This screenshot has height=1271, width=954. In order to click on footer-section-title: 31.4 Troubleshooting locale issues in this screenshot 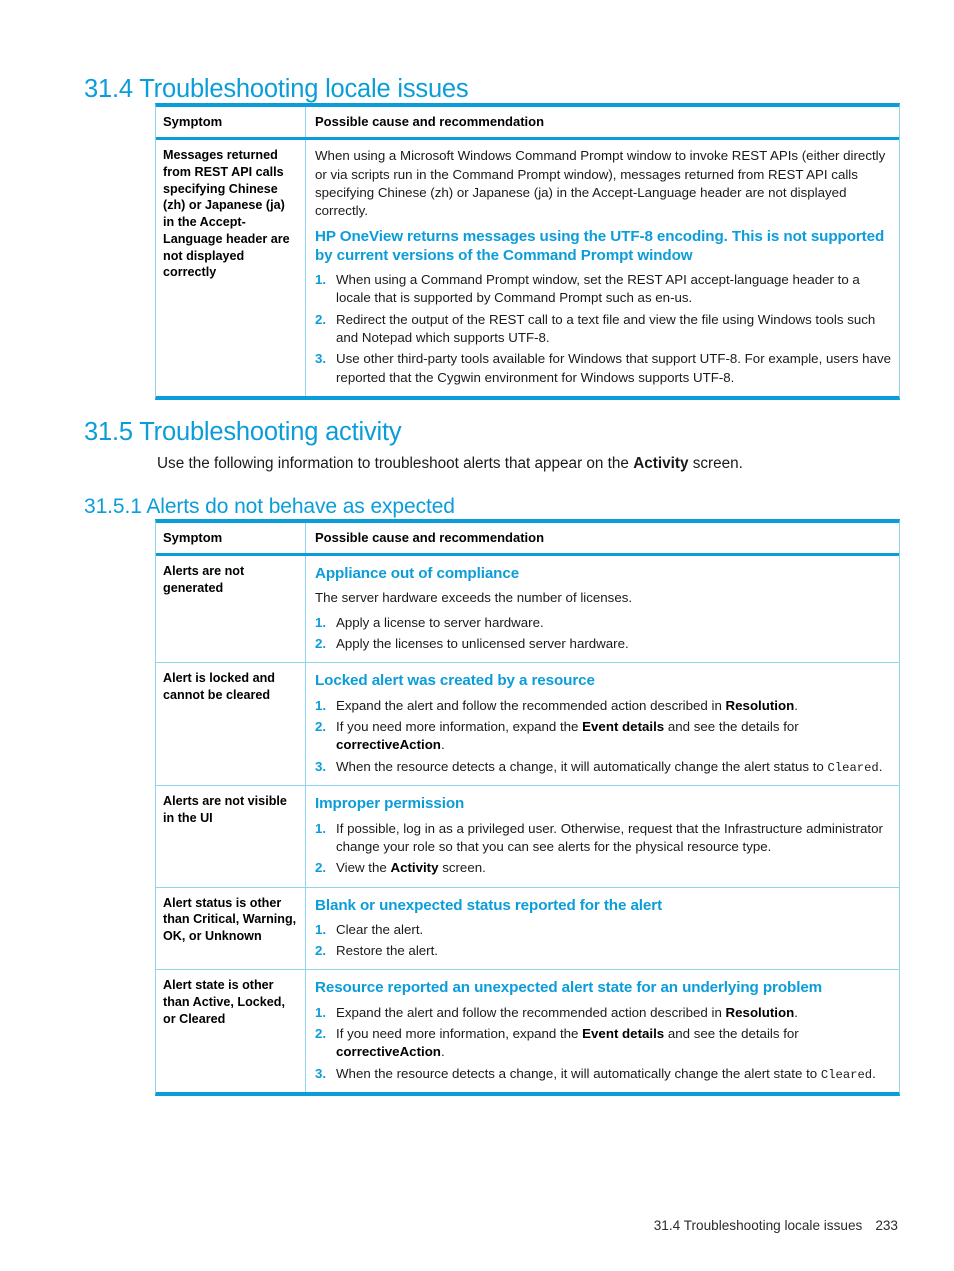, I will do `click(758, 1225)`.